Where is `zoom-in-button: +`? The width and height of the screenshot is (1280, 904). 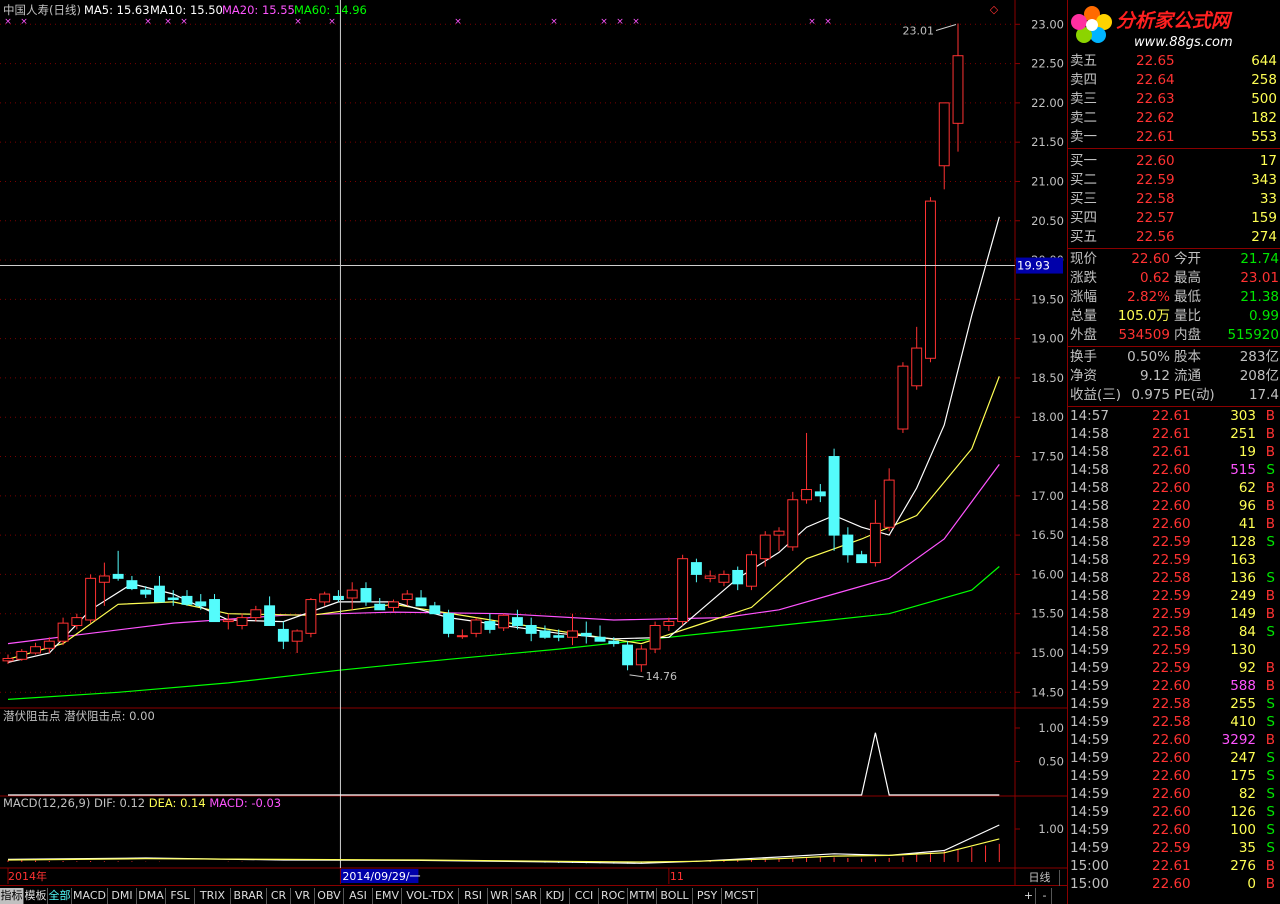 zoom-in-button: + is located at coordinates (1029, 896).